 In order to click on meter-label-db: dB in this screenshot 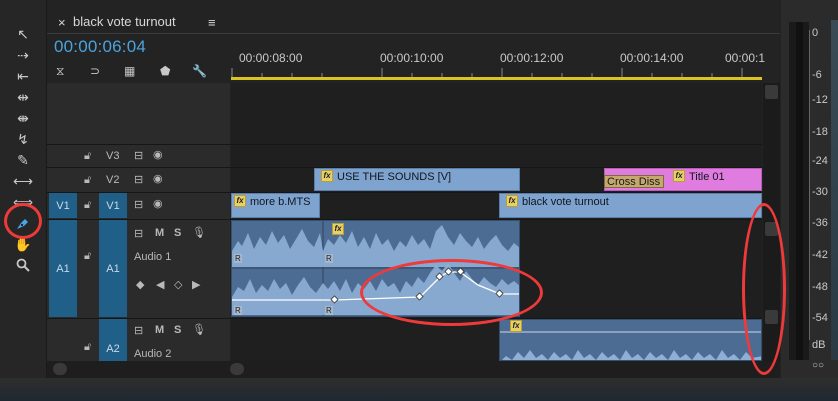, I will do `click(819, 345)`.